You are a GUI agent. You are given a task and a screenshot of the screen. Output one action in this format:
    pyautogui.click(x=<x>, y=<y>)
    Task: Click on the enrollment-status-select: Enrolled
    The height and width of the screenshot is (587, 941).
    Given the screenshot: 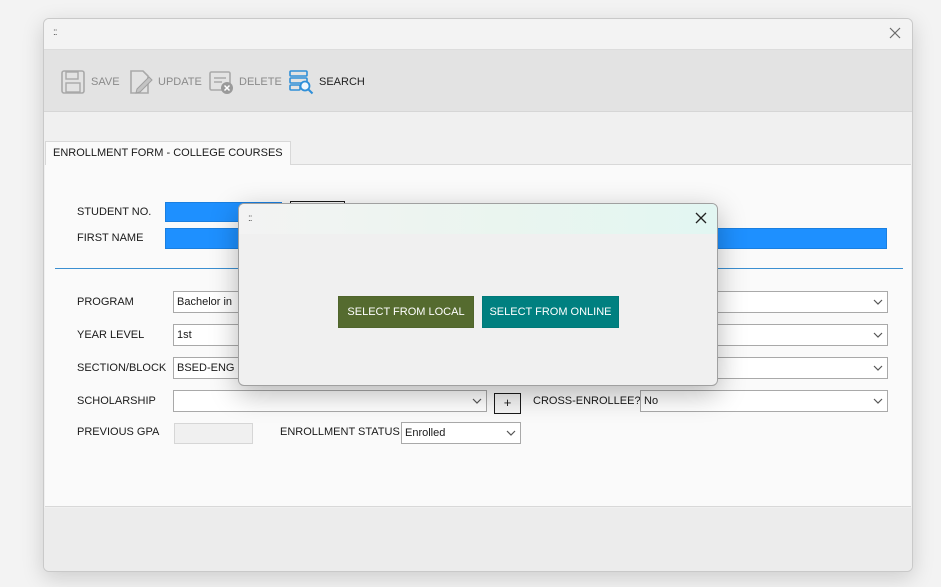 What is the action you would take?
    pyautogui.click(x=461, y=433)
    